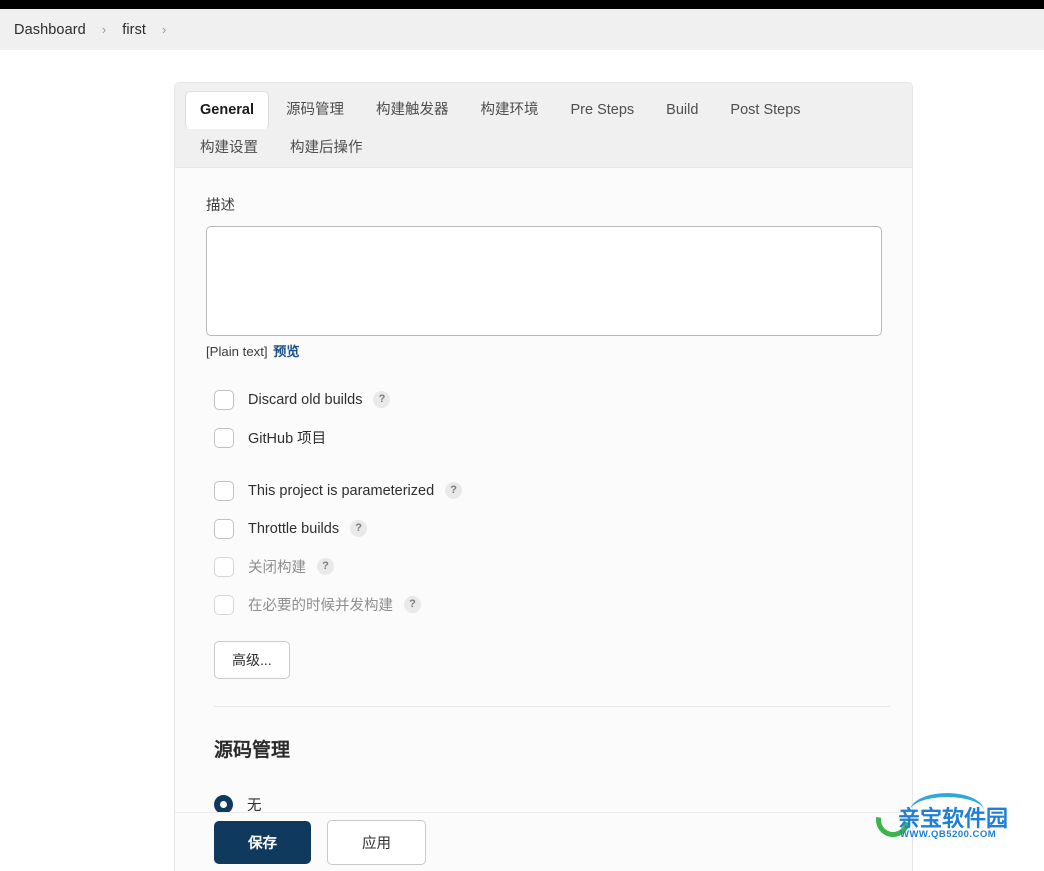 The width and height of the screenshot is (1044, 871). Describe the element at coordinates (544, 350) in the screenshot. I see `description-format-row: [Plain text] 预览` at that location.